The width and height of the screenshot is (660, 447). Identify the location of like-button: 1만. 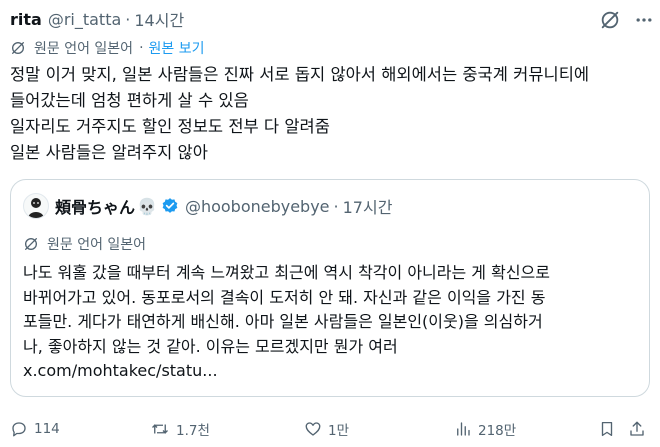
(326, 429).